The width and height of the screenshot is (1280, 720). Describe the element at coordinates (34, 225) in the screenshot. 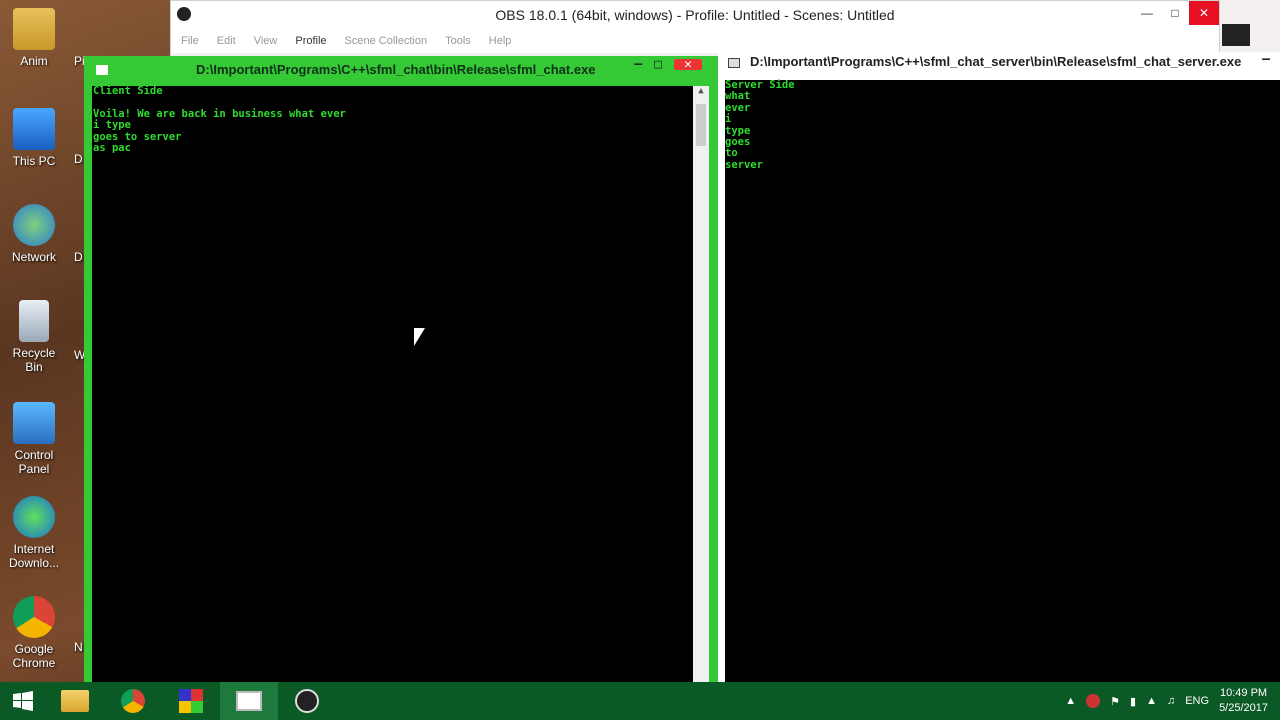

I see `network-icon` at that location.